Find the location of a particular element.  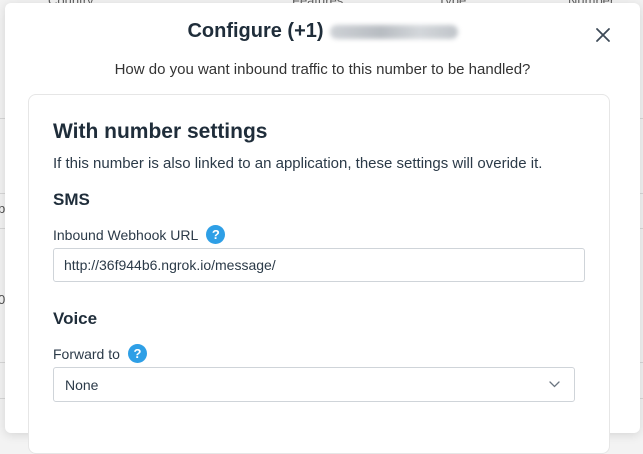

close-icon is located at coordinates (603, 35).